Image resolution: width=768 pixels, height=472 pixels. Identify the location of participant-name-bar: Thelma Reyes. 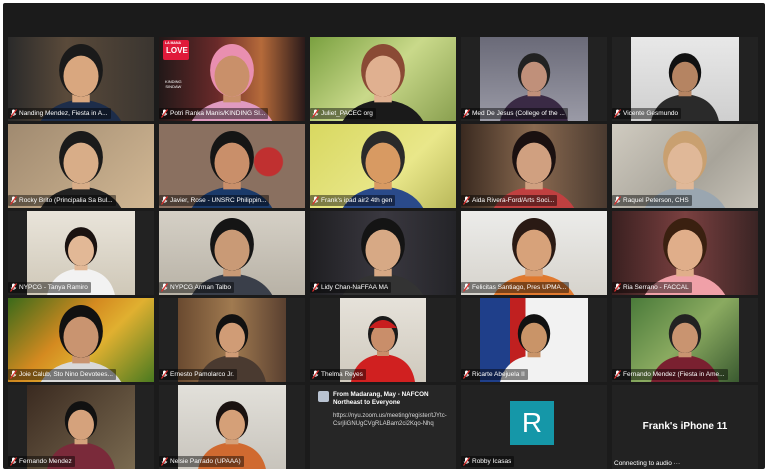
(338, 374).